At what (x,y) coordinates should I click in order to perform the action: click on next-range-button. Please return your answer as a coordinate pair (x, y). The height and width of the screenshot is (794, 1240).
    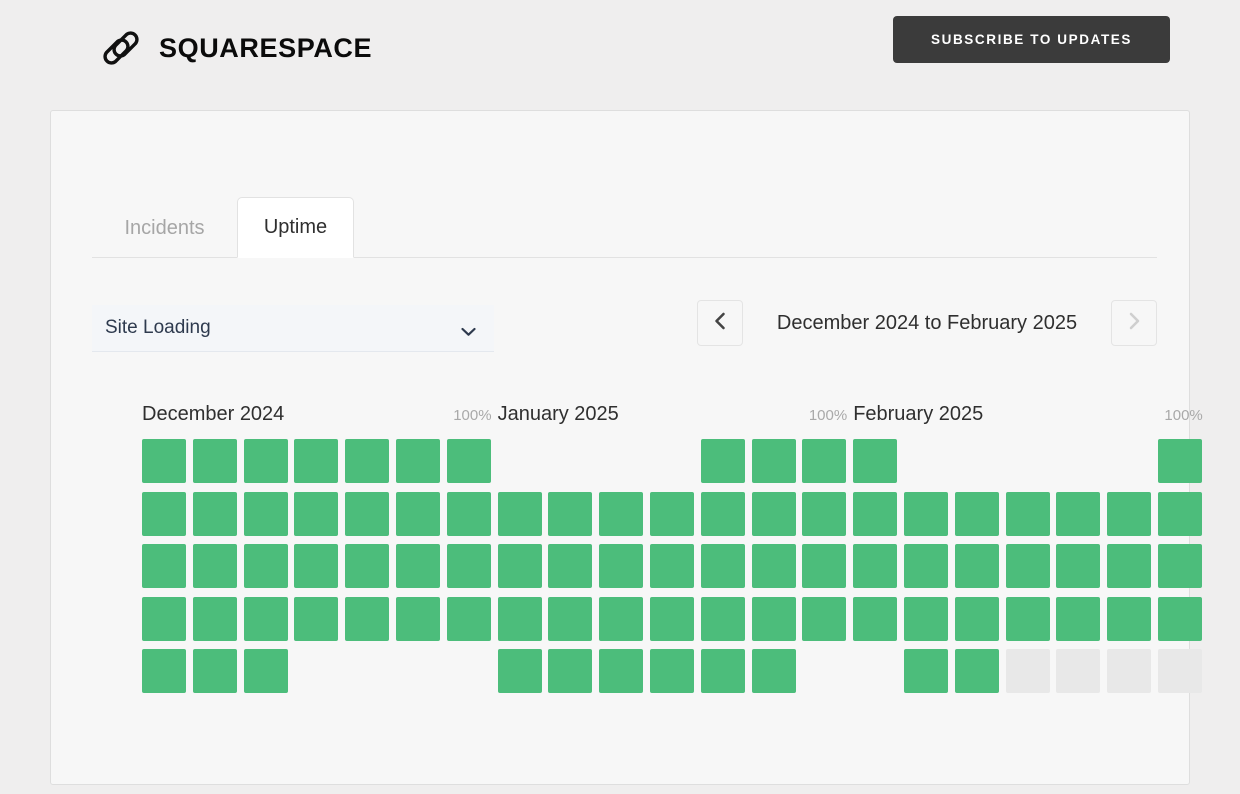
    Looking at the image, I should click on (1134, 323).